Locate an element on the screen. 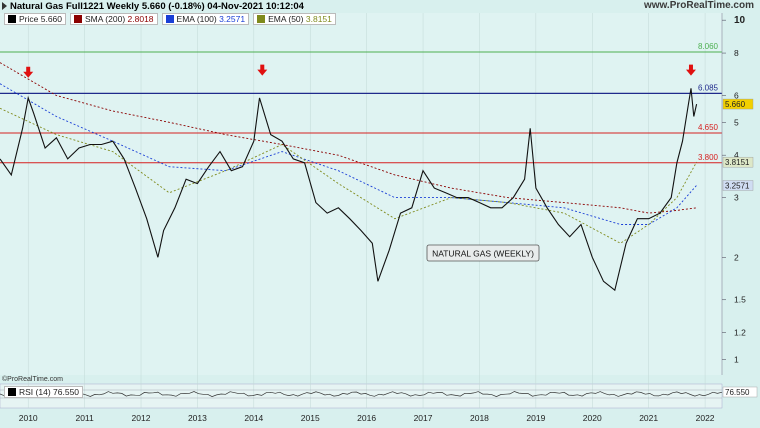 Image resolution: width=760 pixels, height=428 pixels. rsi-pane is located at coordinates (361, 396).